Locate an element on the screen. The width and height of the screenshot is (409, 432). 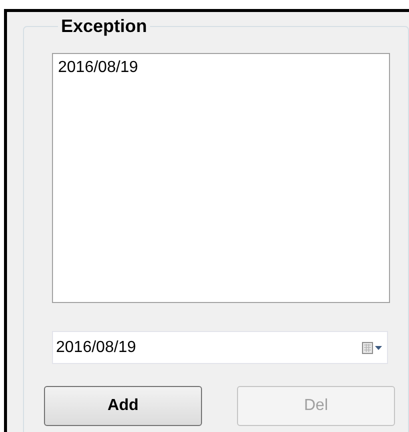
action-button: Add is located at coordinates (123, 406).